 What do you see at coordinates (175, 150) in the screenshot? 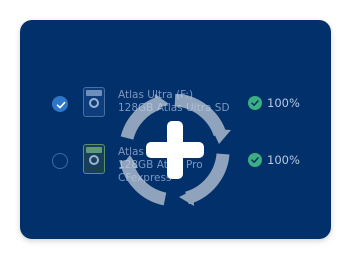
I see `refresh-add-icon` at bounding box center [175, 150].